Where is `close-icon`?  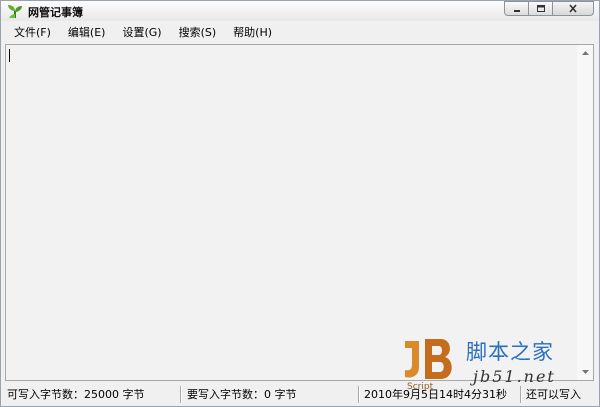 close-icon is located at coordinates (573, 8).